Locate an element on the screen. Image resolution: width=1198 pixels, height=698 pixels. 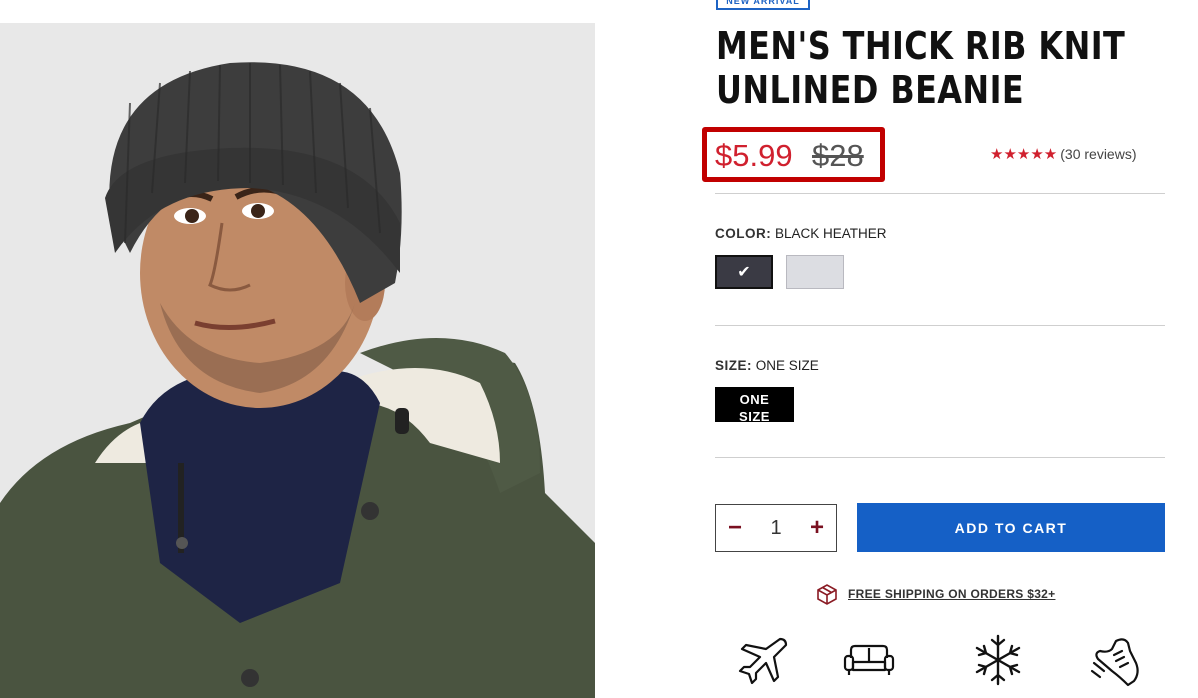
decrease-quantity-button: − is located at coordinates (735, 528).